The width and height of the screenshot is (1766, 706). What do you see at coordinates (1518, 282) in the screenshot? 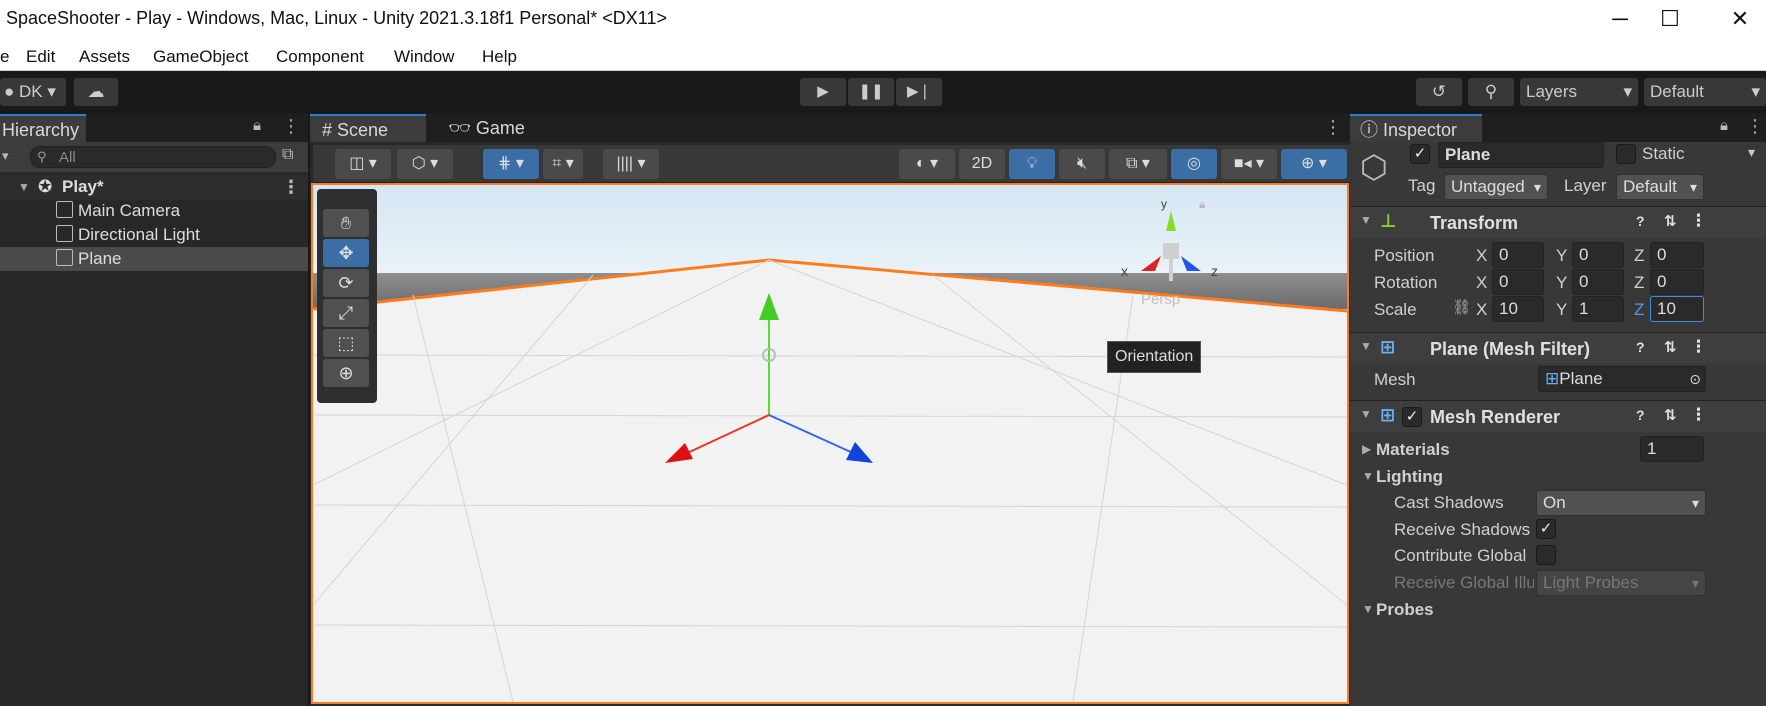
I see `rotation-x-field: 0` at bounding box center [1518, 282].